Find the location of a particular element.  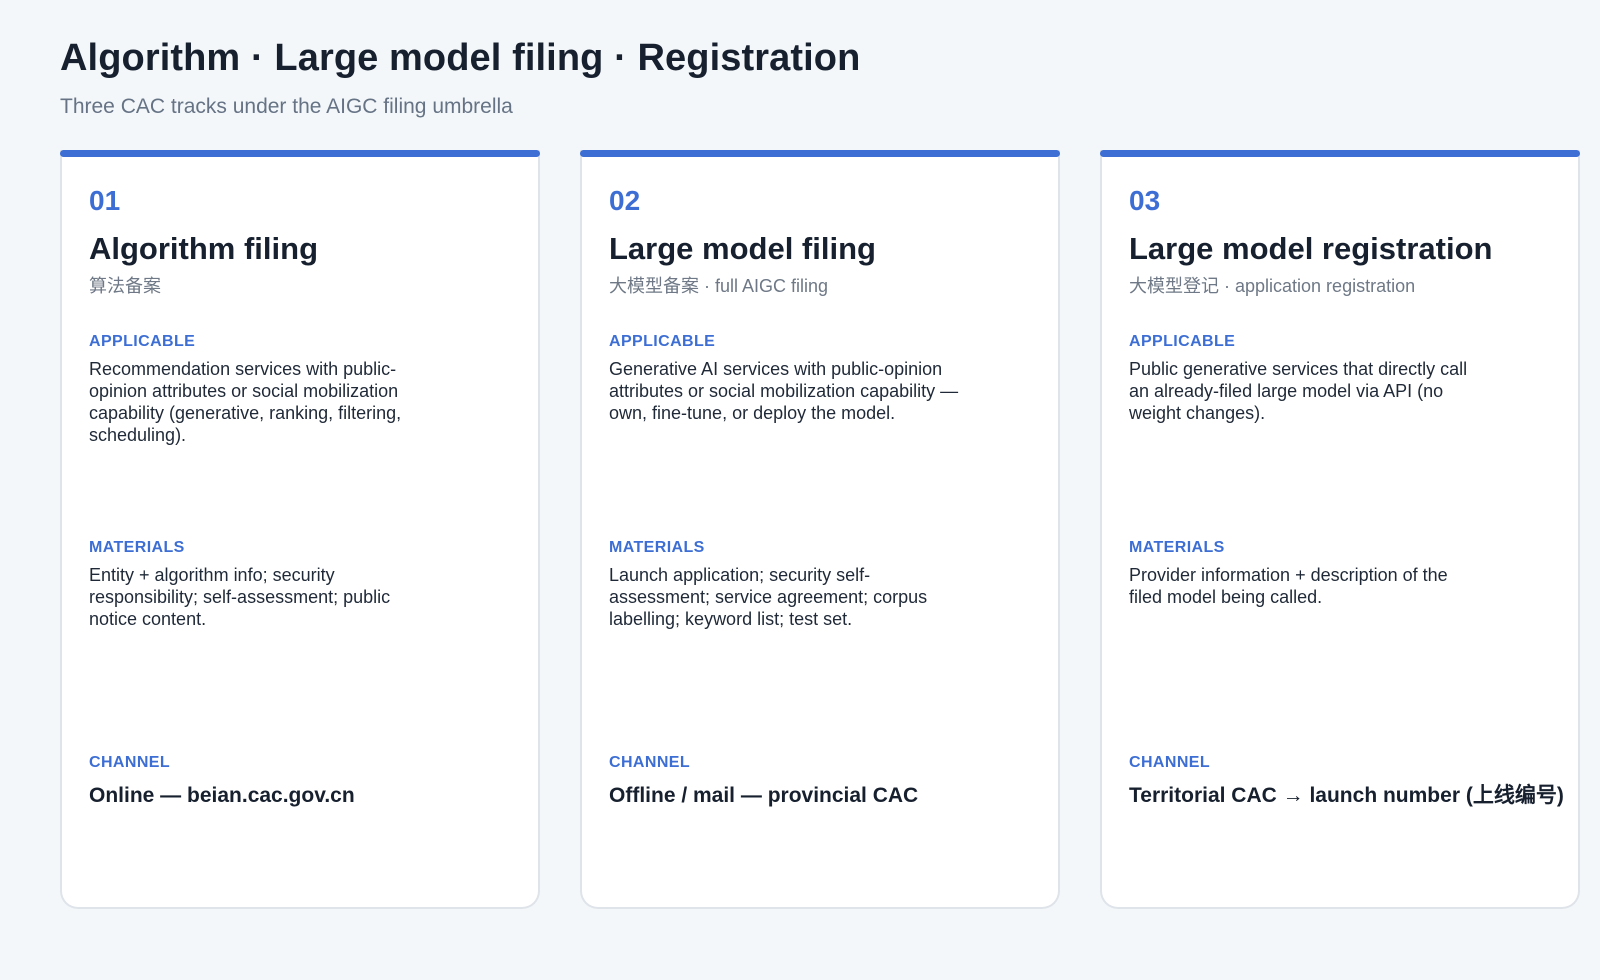

card-number: 02 is located at coordinates (625, 200).